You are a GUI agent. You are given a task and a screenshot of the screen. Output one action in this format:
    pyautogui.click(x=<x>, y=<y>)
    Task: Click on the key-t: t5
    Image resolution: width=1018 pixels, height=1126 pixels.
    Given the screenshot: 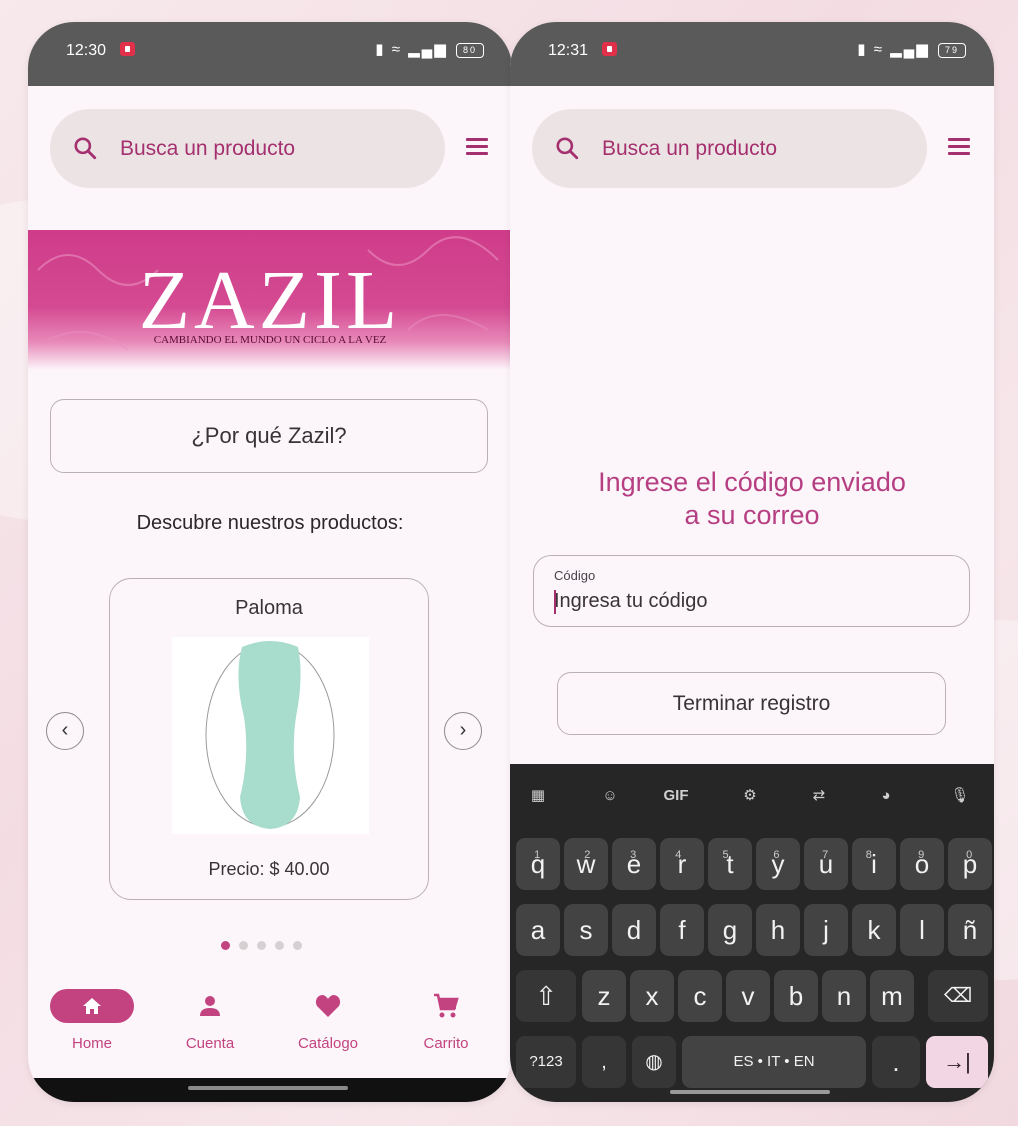 What is the action you would take?
    pyautogui.click(x=730, y=864)
    